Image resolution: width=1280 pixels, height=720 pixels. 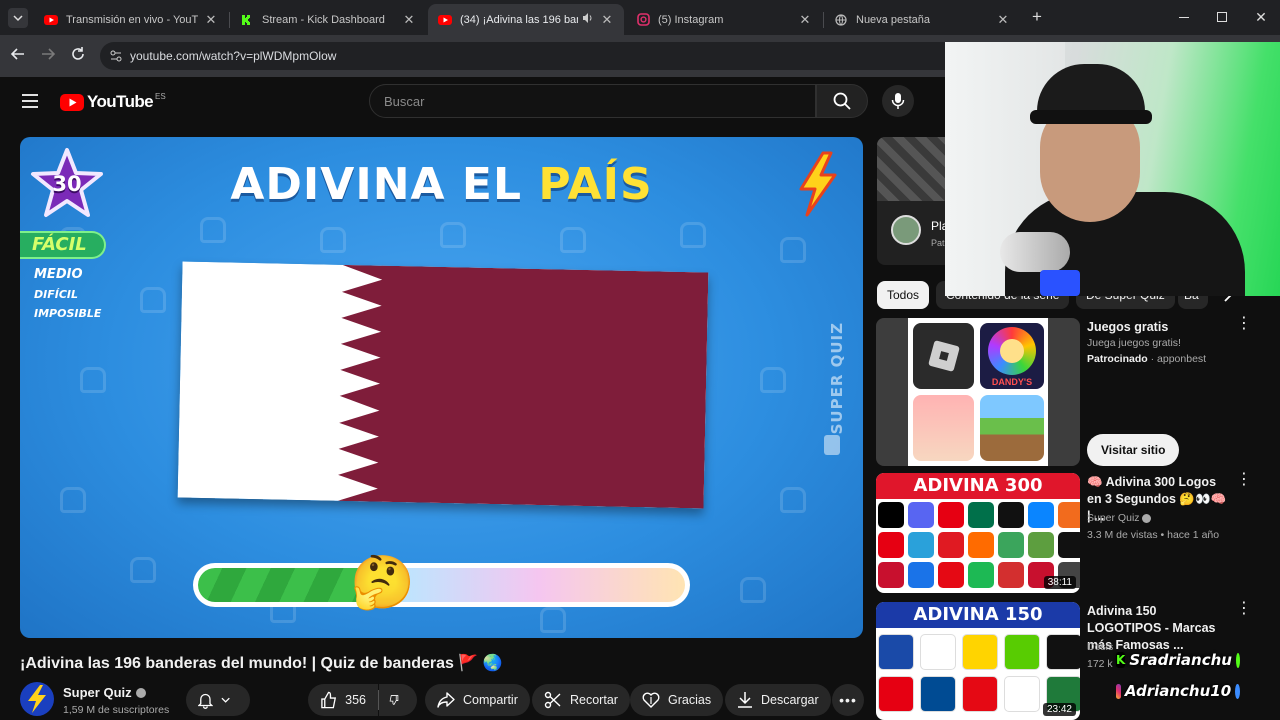 What do you see at coordinates (477, 700) in the screenshot?
I see `share-button: Compartir` at bounding box center [477, 700].